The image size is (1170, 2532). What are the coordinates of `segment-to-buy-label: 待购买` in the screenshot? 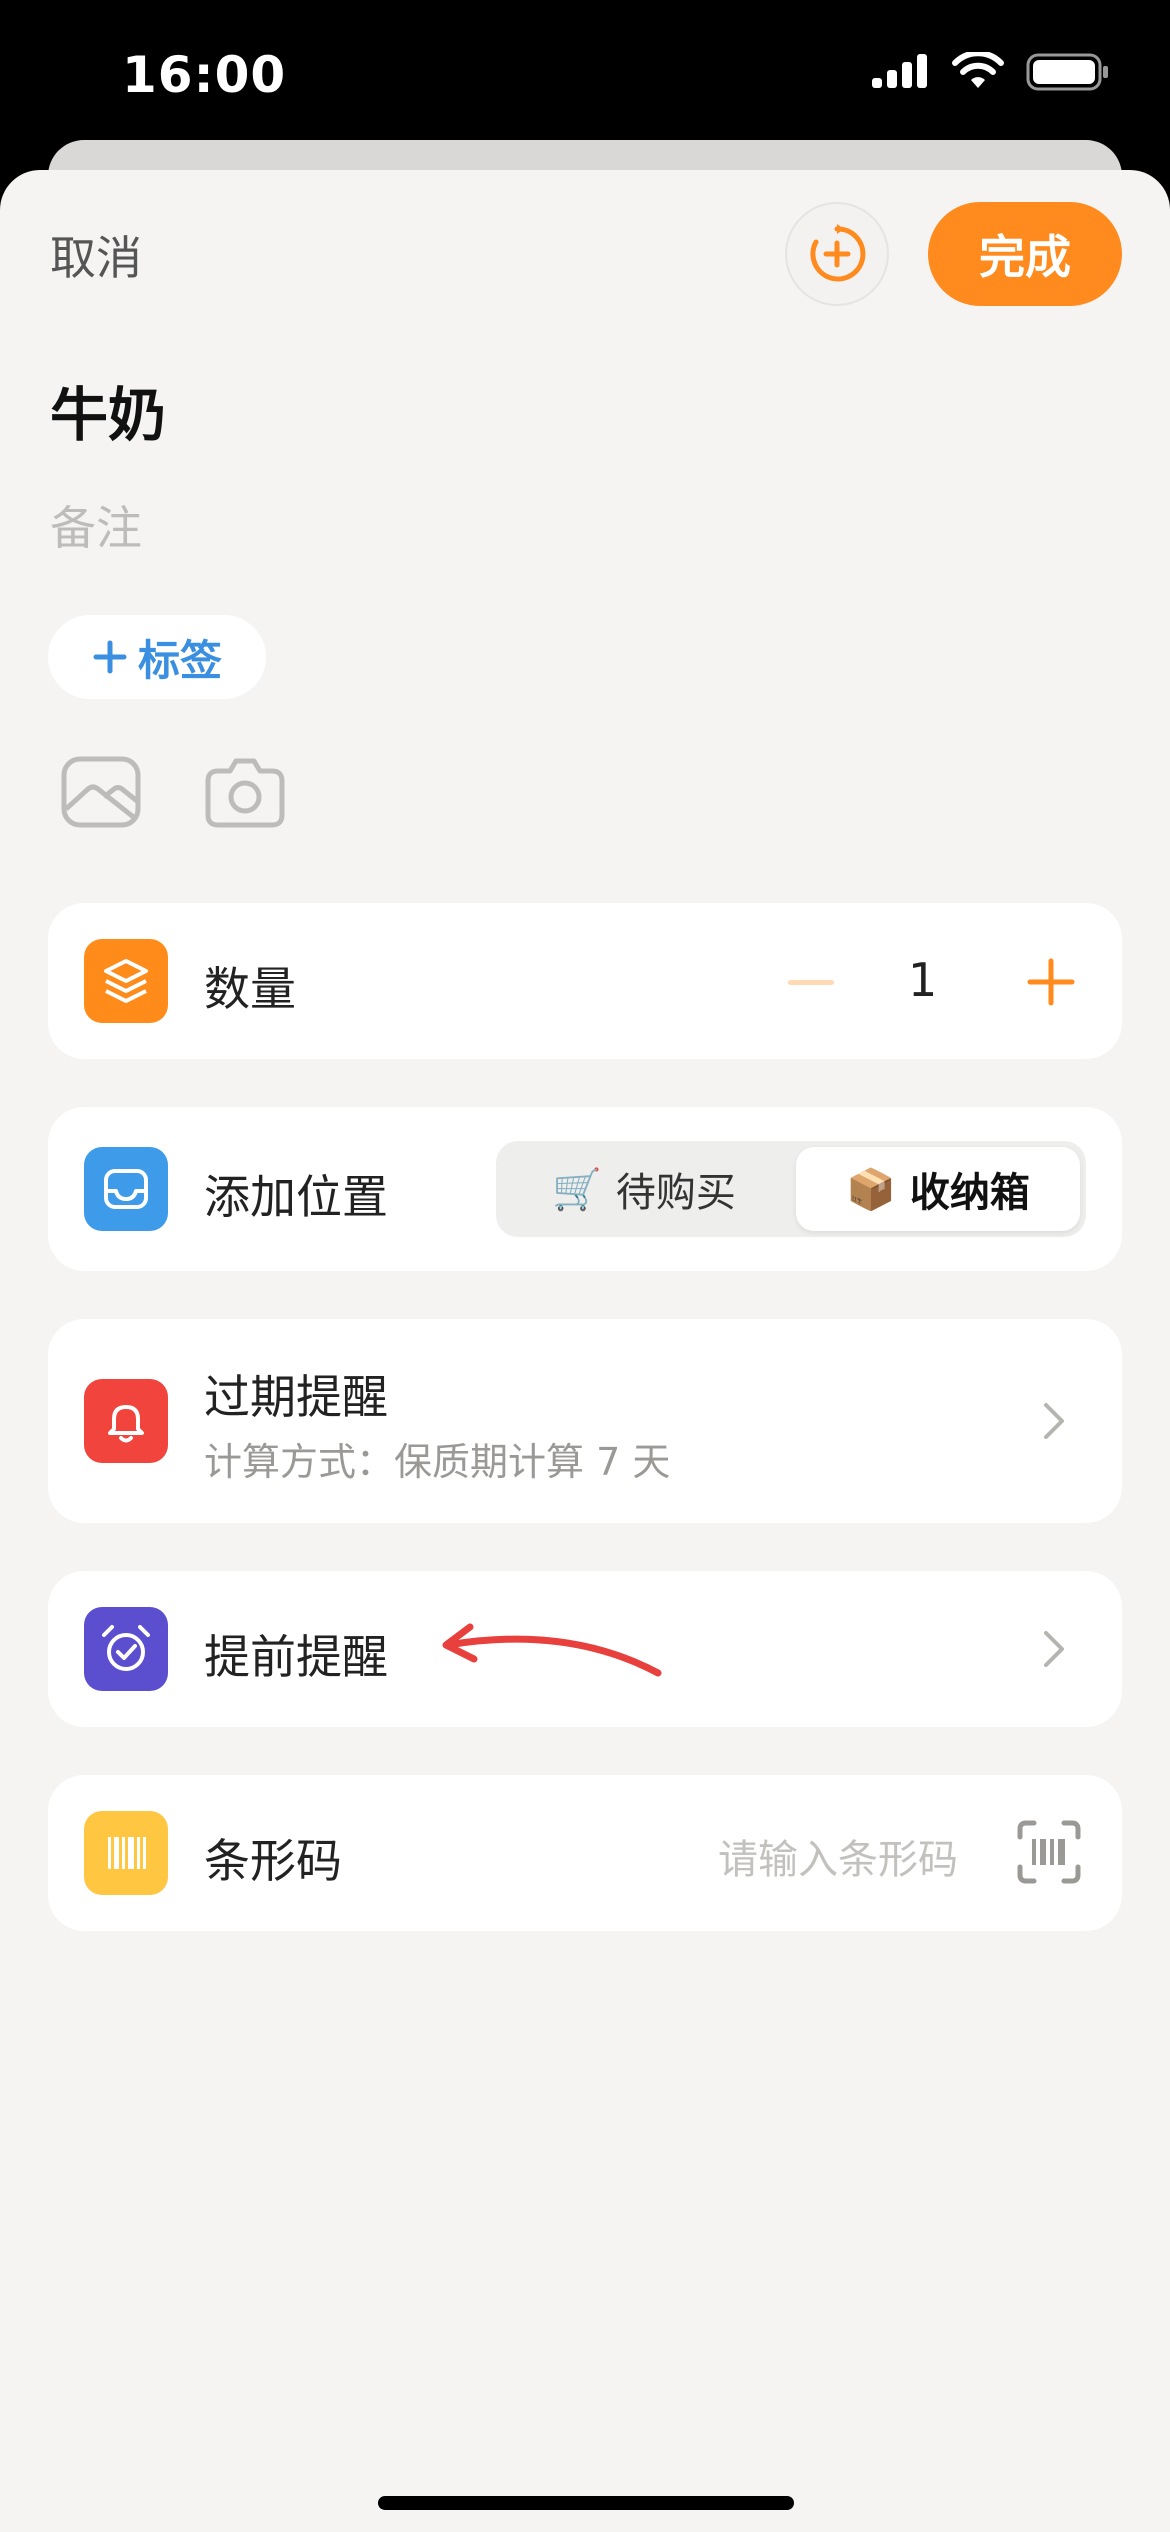 It's located at (675, 1193).